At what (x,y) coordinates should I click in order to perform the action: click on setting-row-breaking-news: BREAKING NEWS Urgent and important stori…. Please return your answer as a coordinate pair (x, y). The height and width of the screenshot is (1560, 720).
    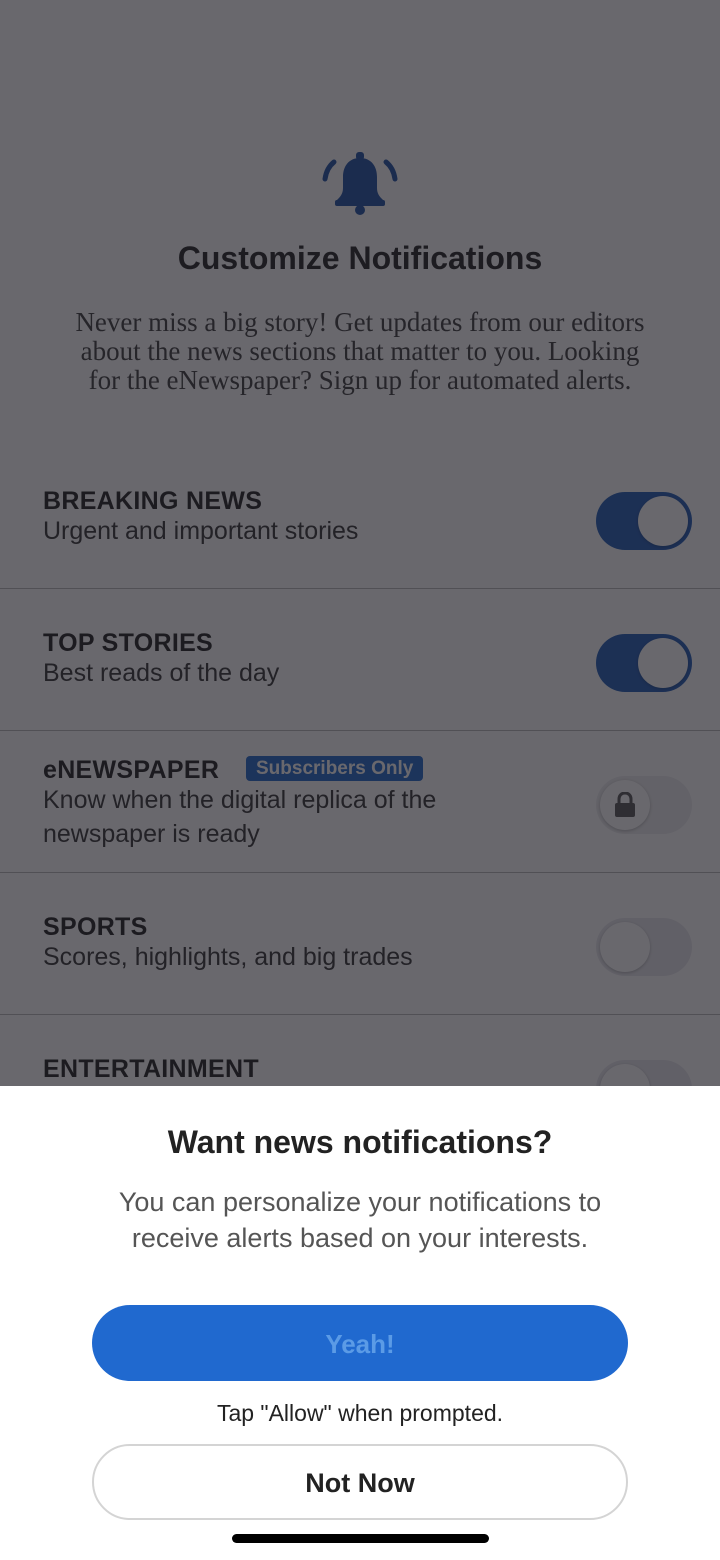
    Looking at the image, I should click on (360, 517).